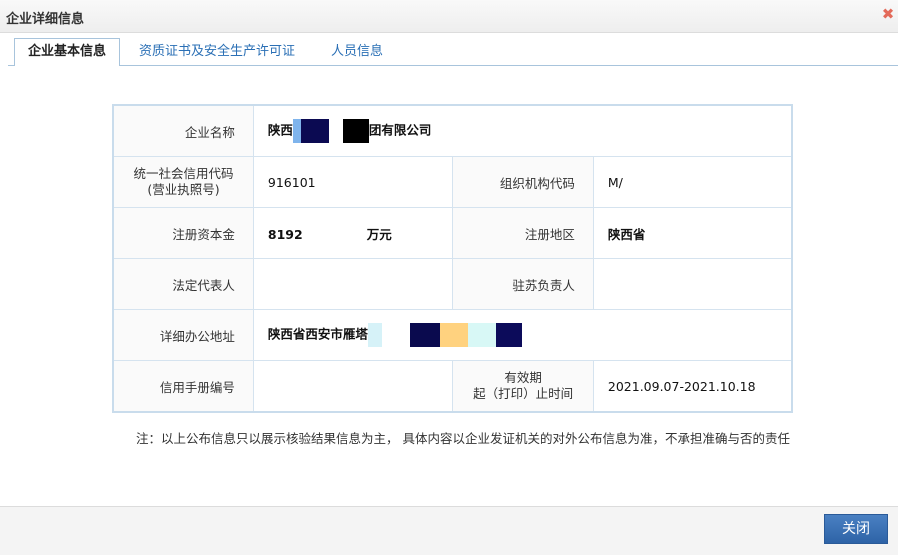  I want to click on credit-code-label-line1: 统一社会信用代码, so click(183, 173).